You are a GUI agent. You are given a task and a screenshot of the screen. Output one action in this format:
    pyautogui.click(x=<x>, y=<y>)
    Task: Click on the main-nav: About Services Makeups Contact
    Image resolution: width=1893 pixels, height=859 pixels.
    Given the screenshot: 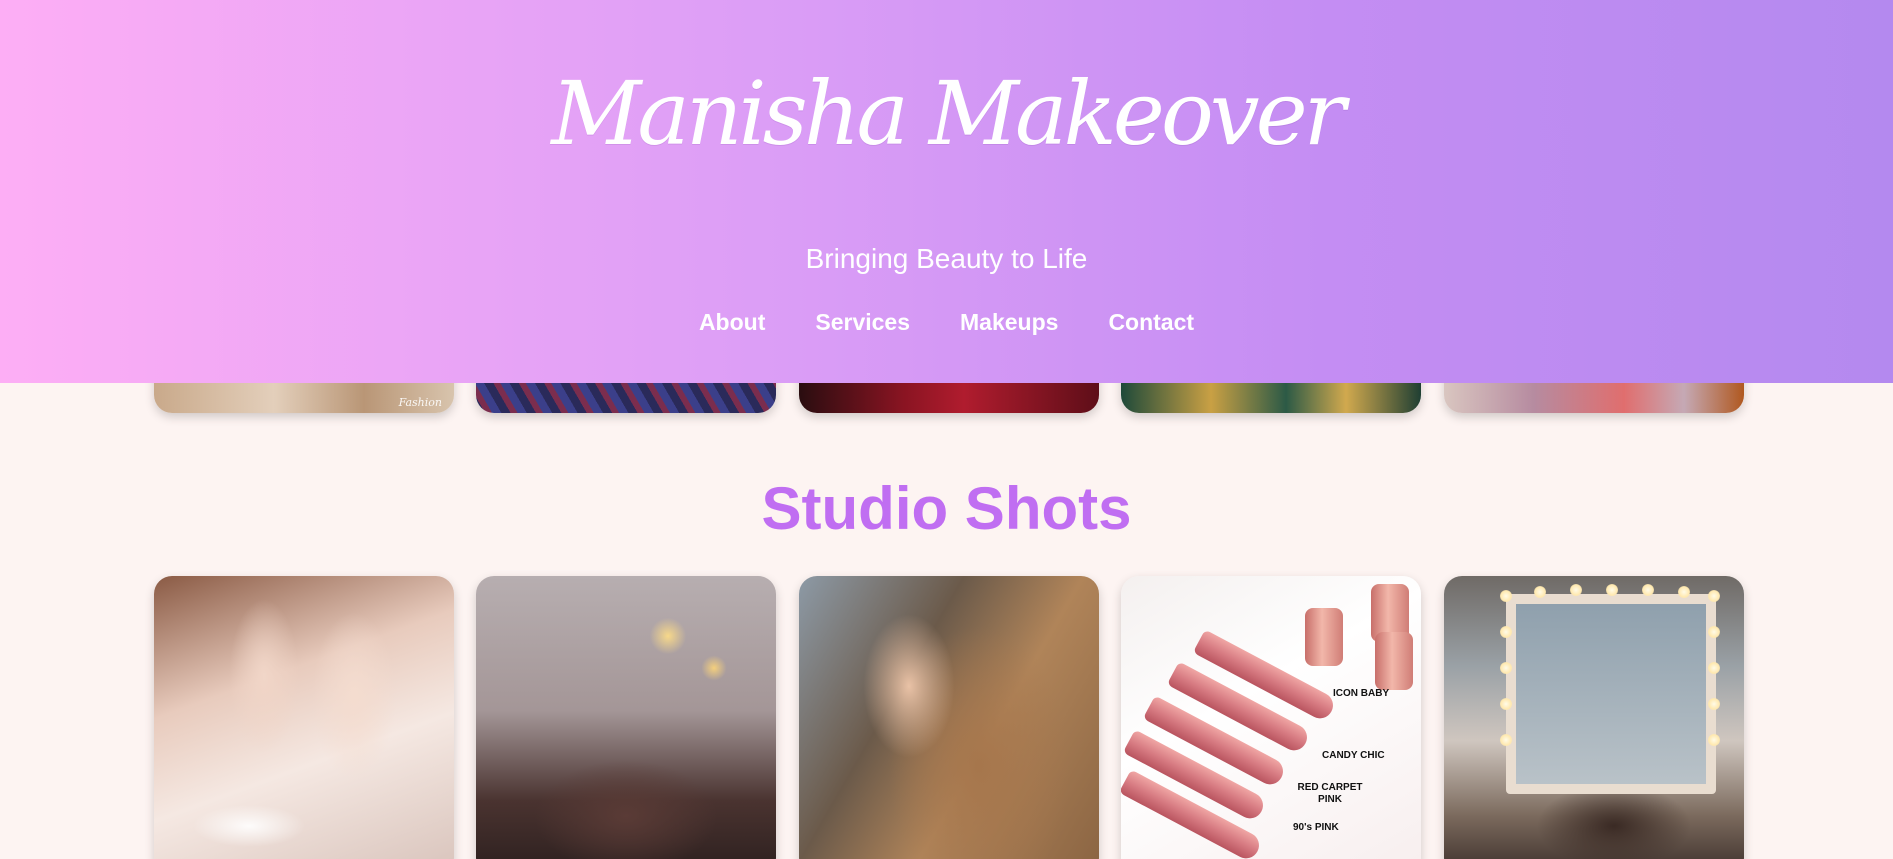 What is the action you would take?
    pyautogui.click(x=946, y=322)
    